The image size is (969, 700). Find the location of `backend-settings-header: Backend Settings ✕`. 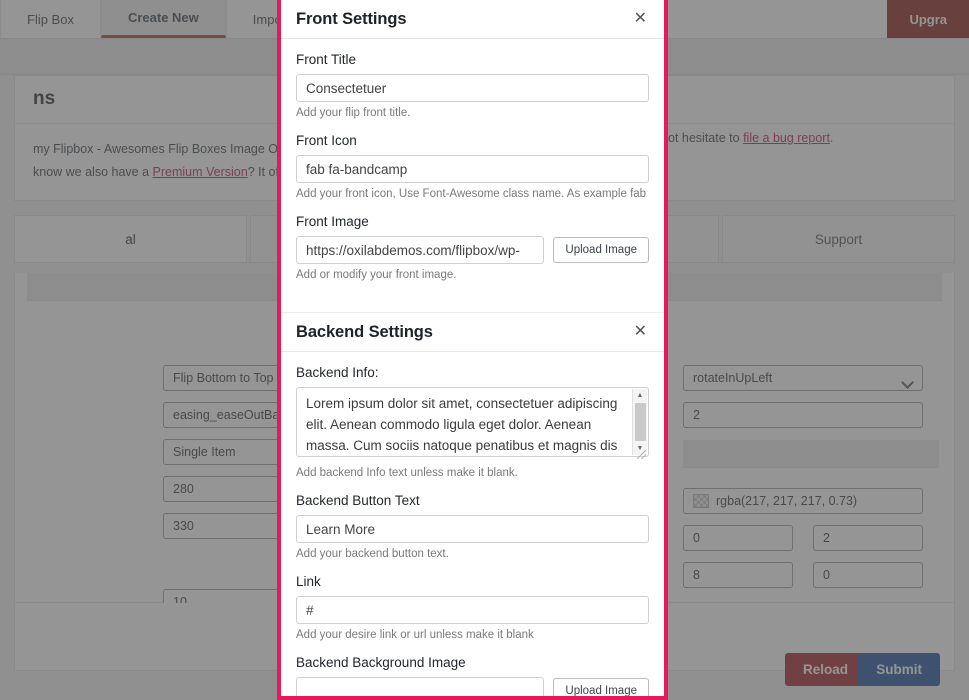

backend-settings-header: Backend Settings ✕ is located at coordinates (472, 332).